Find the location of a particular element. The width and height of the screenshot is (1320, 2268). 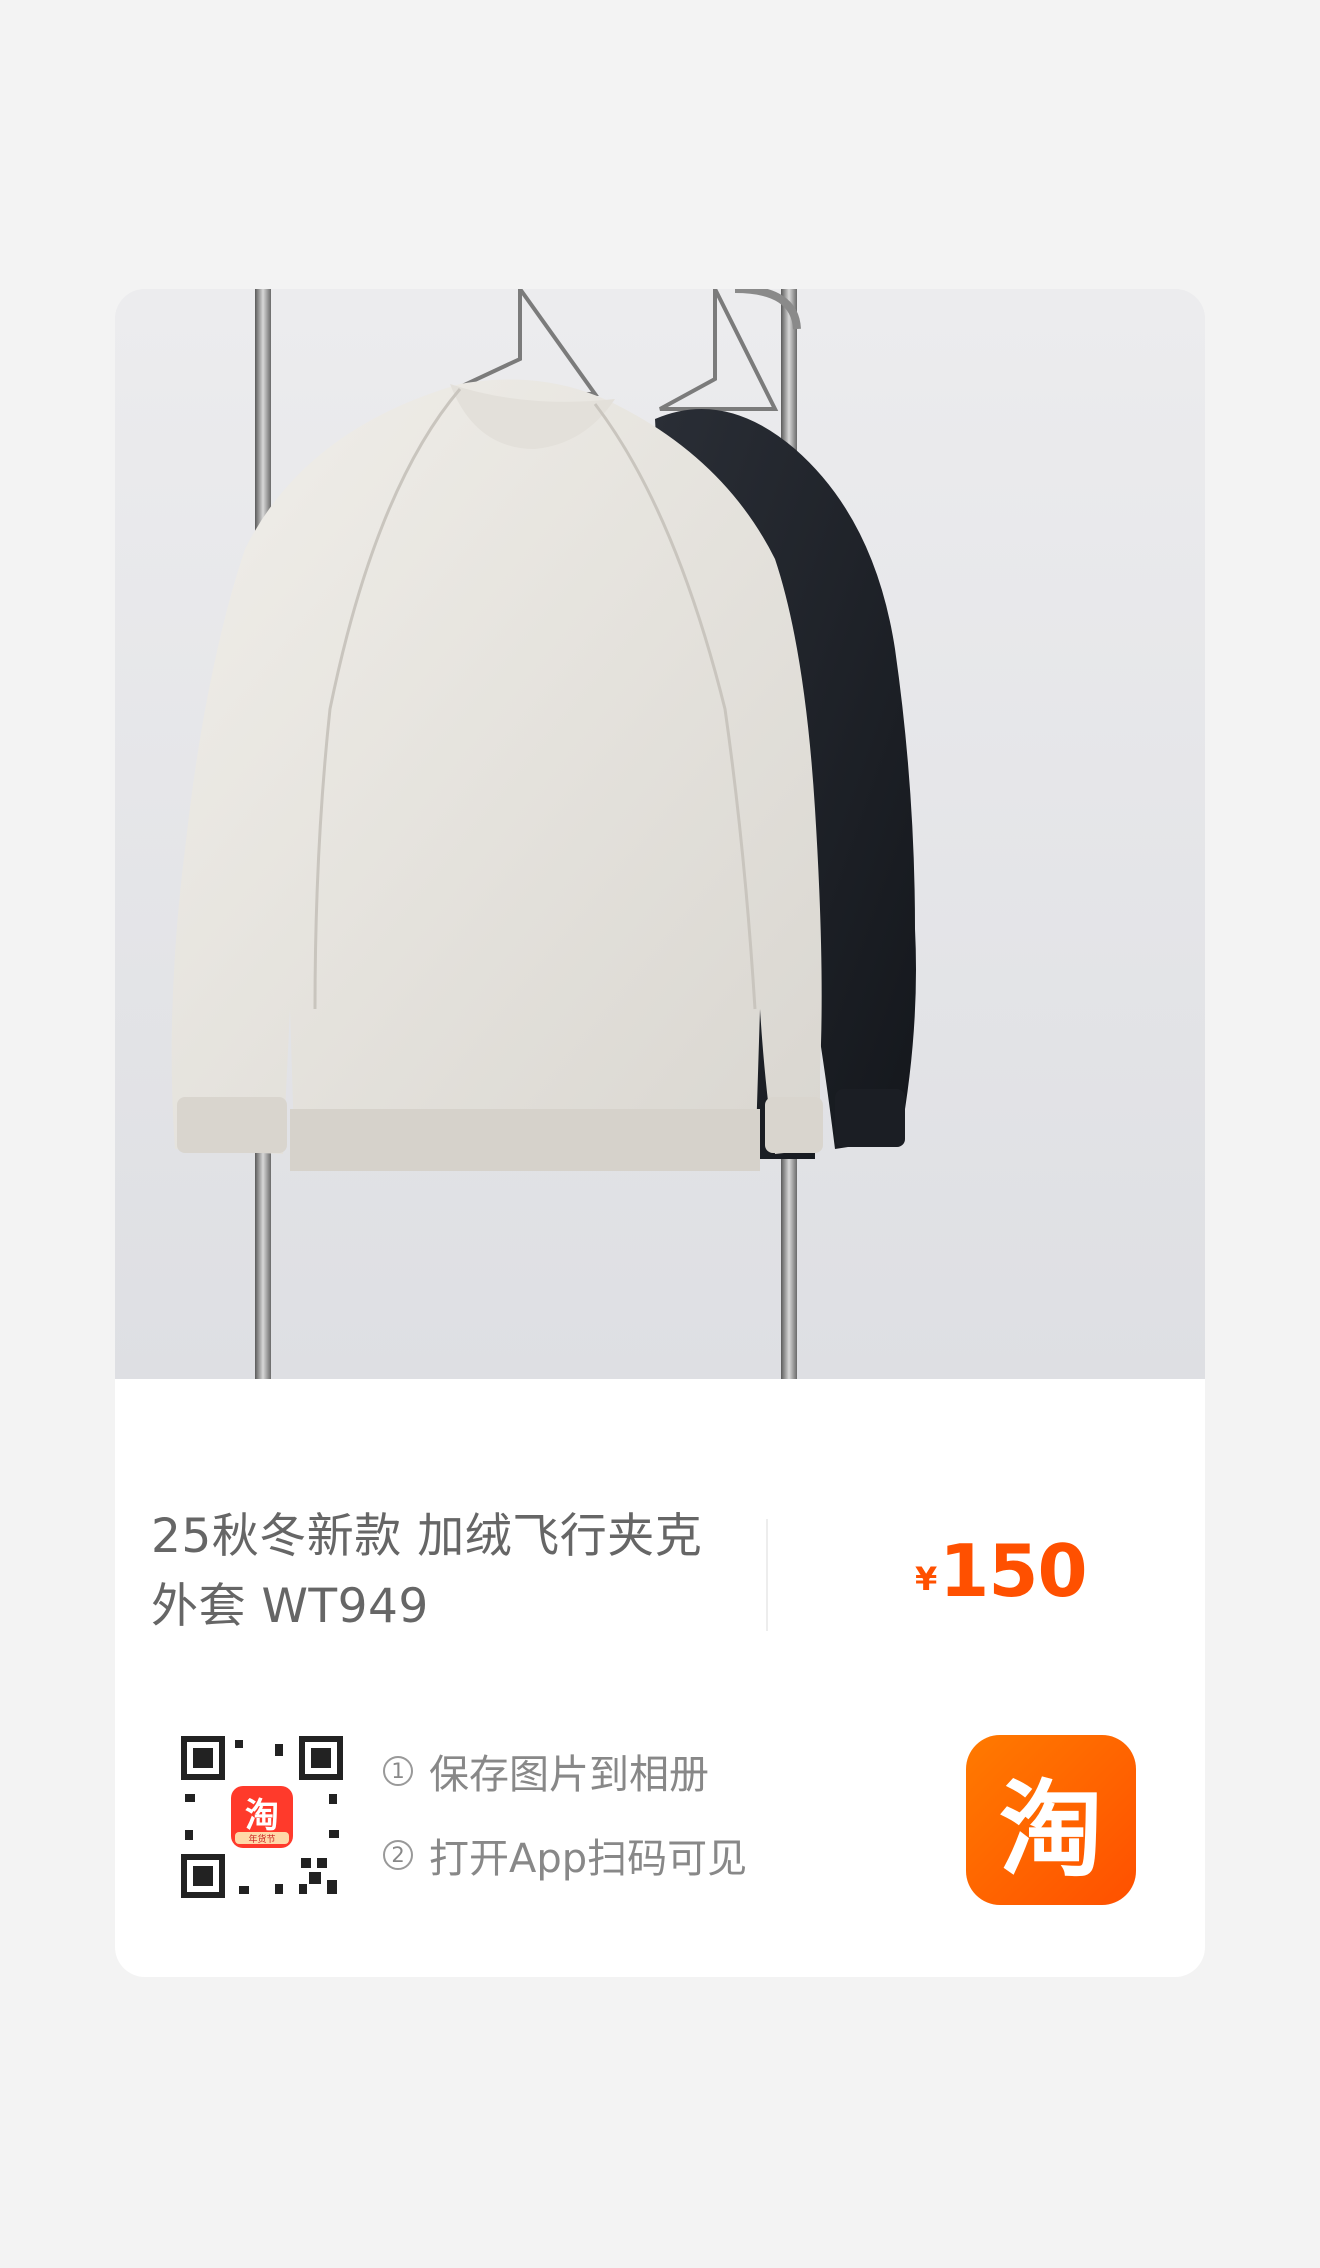

qr-code-icon: 淘 年货节 is located at coordinates (262, 1817).